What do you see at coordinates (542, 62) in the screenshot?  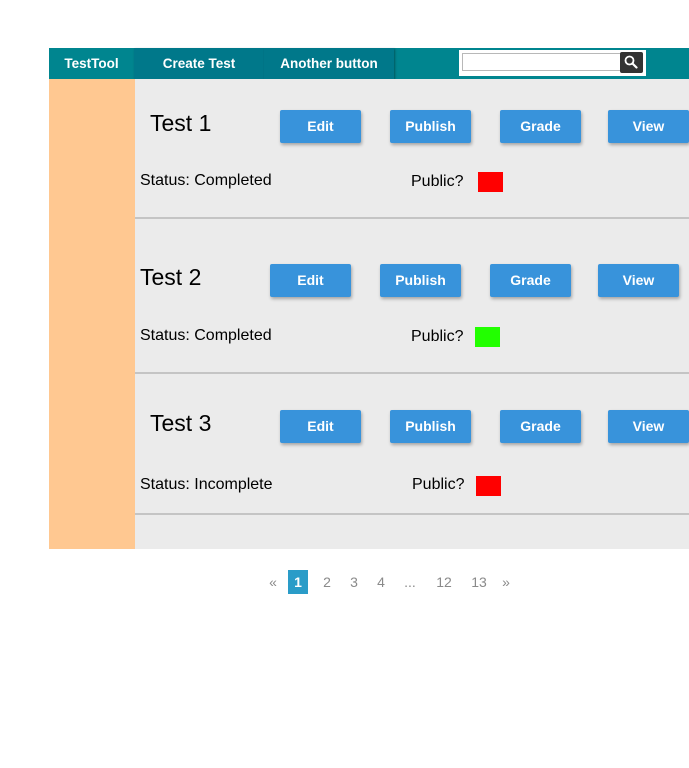 I see `search-input` at bounding box center [542, 62].